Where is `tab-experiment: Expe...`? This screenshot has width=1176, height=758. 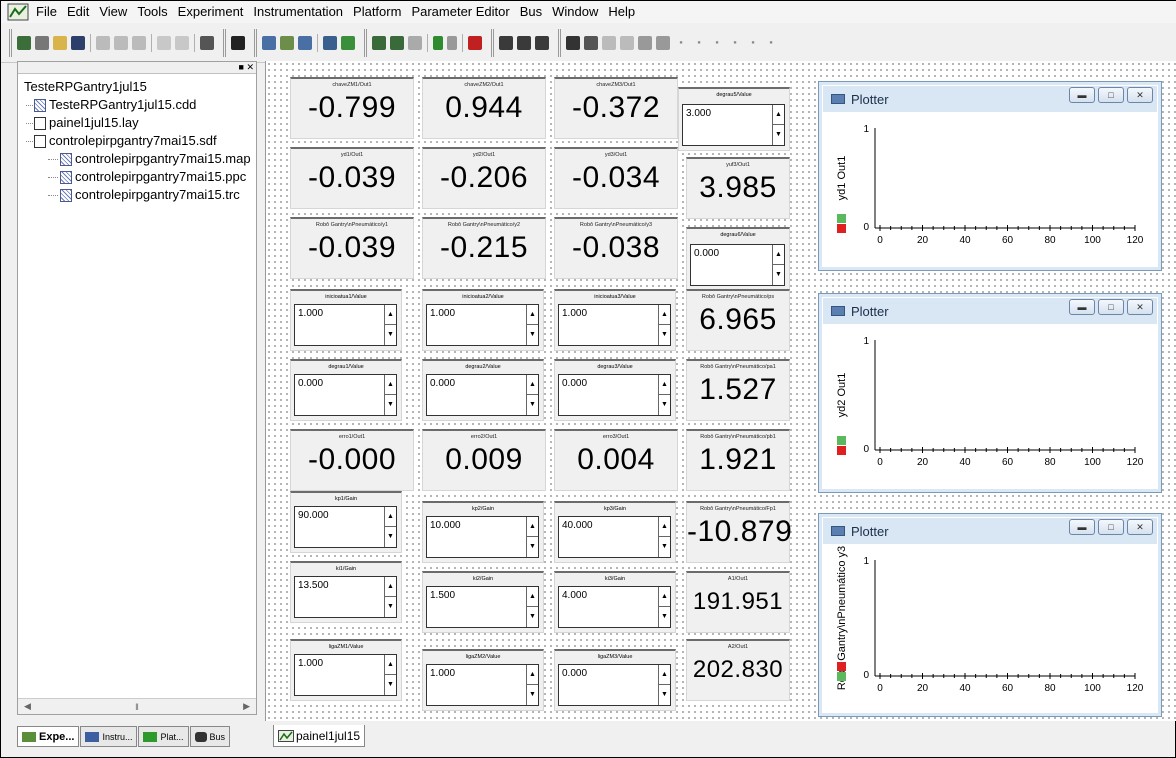 tab-experiment: Expe... is located at coordinates (48, 736).